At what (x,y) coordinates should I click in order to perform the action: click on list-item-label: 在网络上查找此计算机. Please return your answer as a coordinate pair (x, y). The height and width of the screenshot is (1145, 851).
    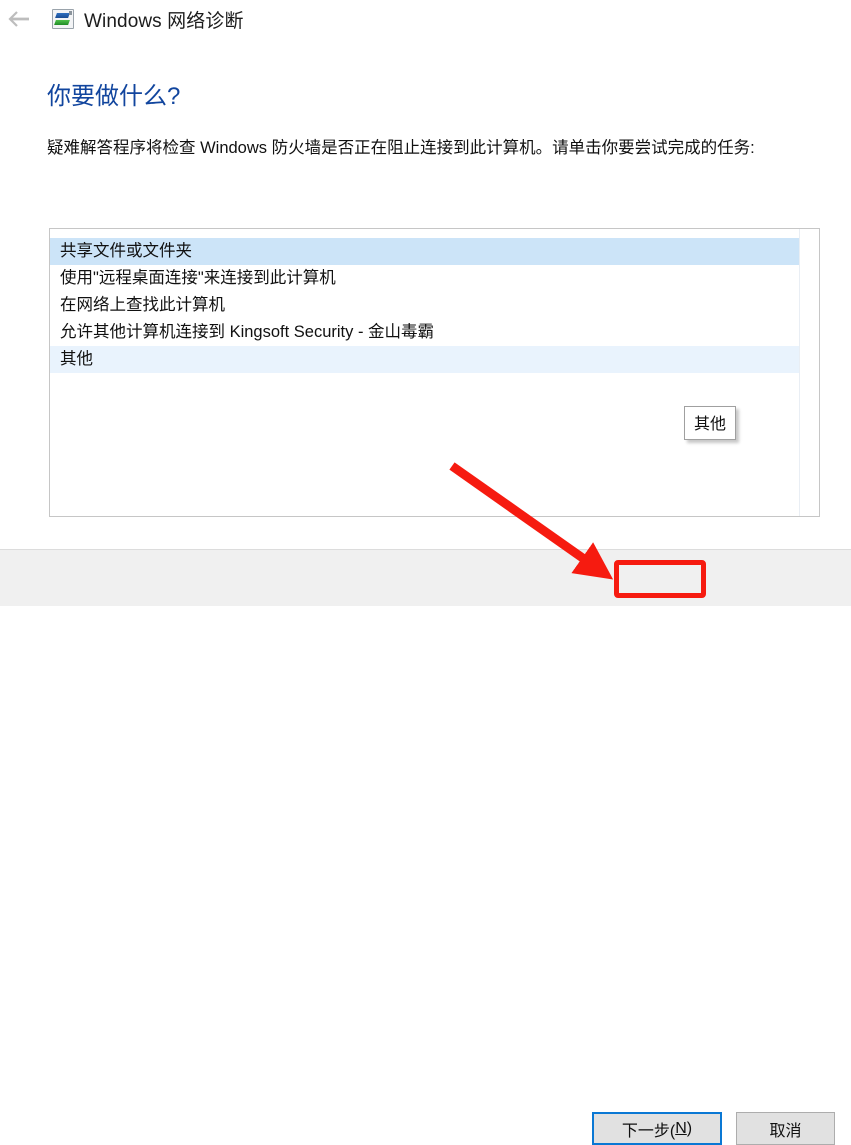
    Looking at the image, I should click on (142, 305).